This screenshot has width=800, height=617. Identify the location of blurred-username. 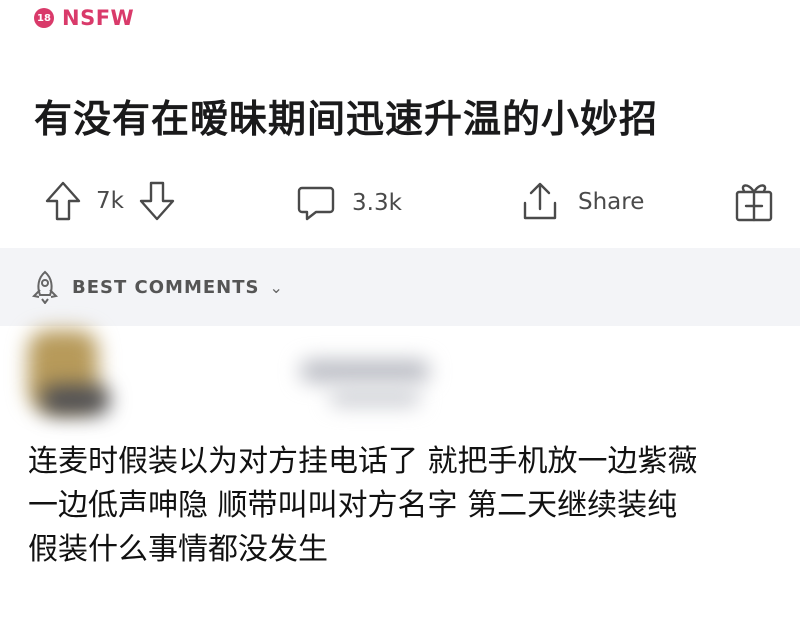
(365, 371).